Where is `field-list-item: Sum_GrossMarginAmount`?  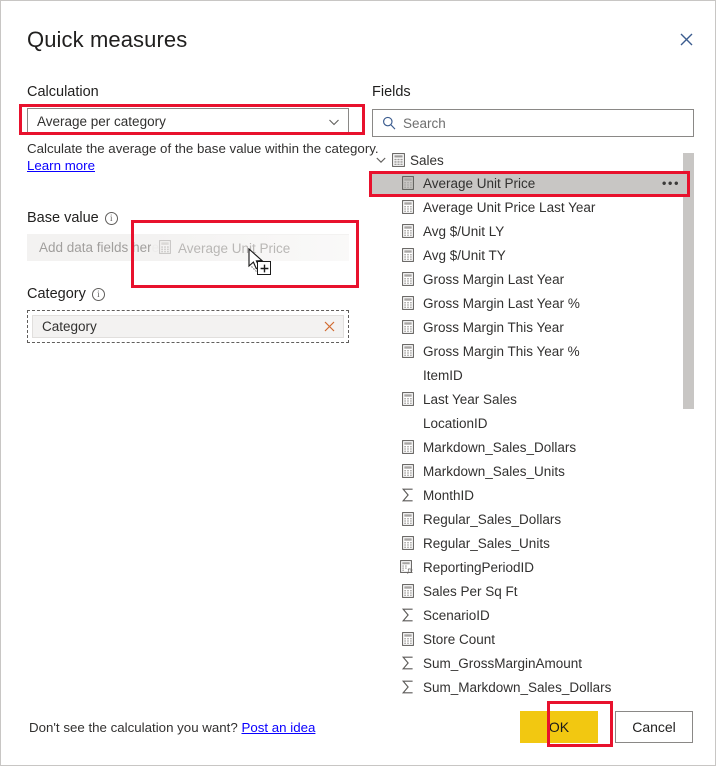 field-list-item: Sum_GrossMarginAmount is located at coordinates (533, 663).